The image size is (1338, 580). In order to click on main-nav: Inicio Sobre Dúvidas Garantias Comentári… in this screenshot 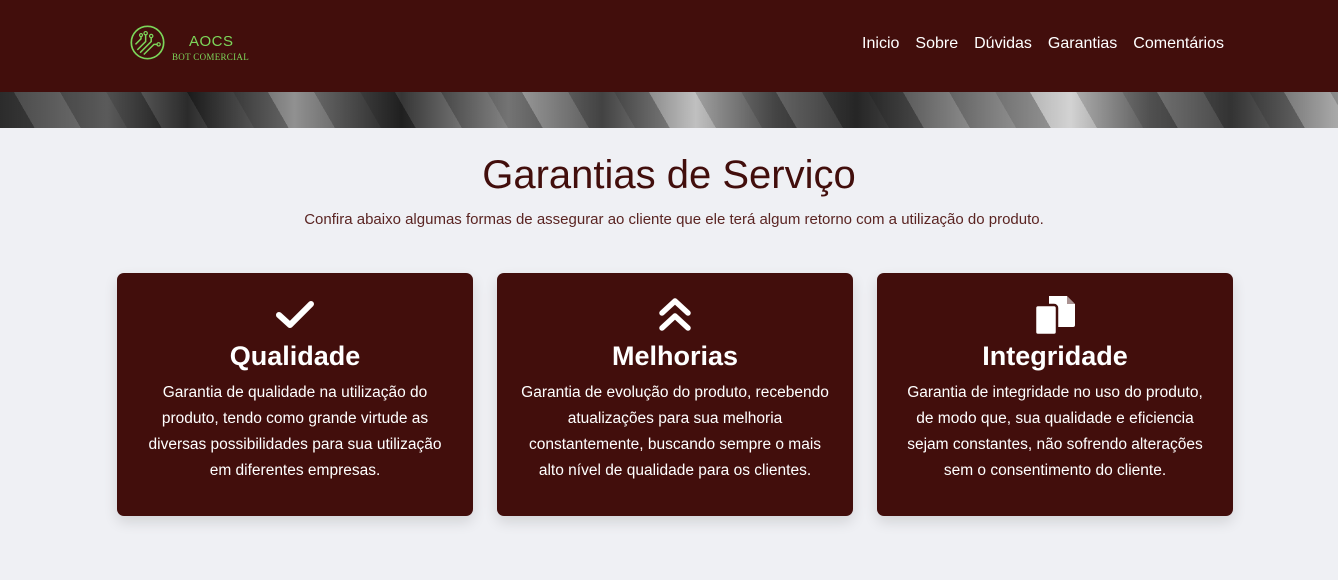, I will do `click(1043, 44)`.